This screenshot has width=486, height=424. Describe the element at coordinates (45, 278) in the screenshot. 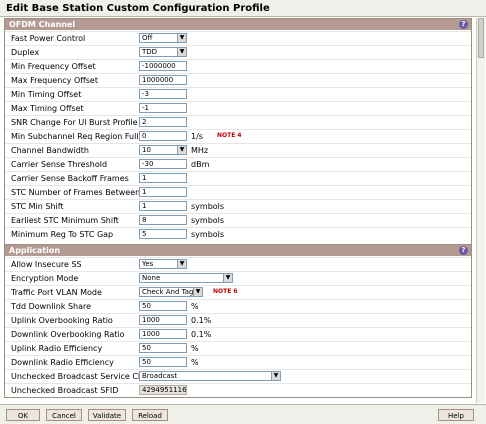

I see `field-label: Encryption Mode` at that location.